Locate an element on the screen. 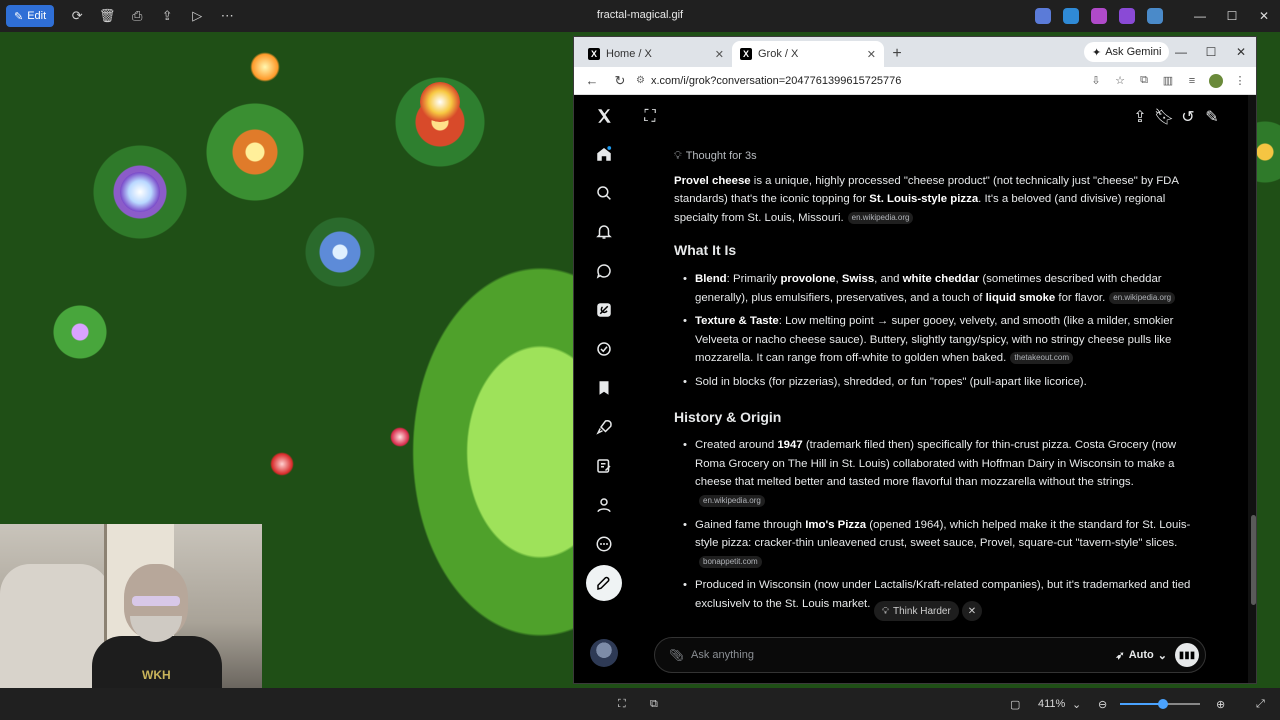 This screenshot has height=720, width=1280. tab-grok-x: X Grok / X ✕ is located at coordinates (808, 54).